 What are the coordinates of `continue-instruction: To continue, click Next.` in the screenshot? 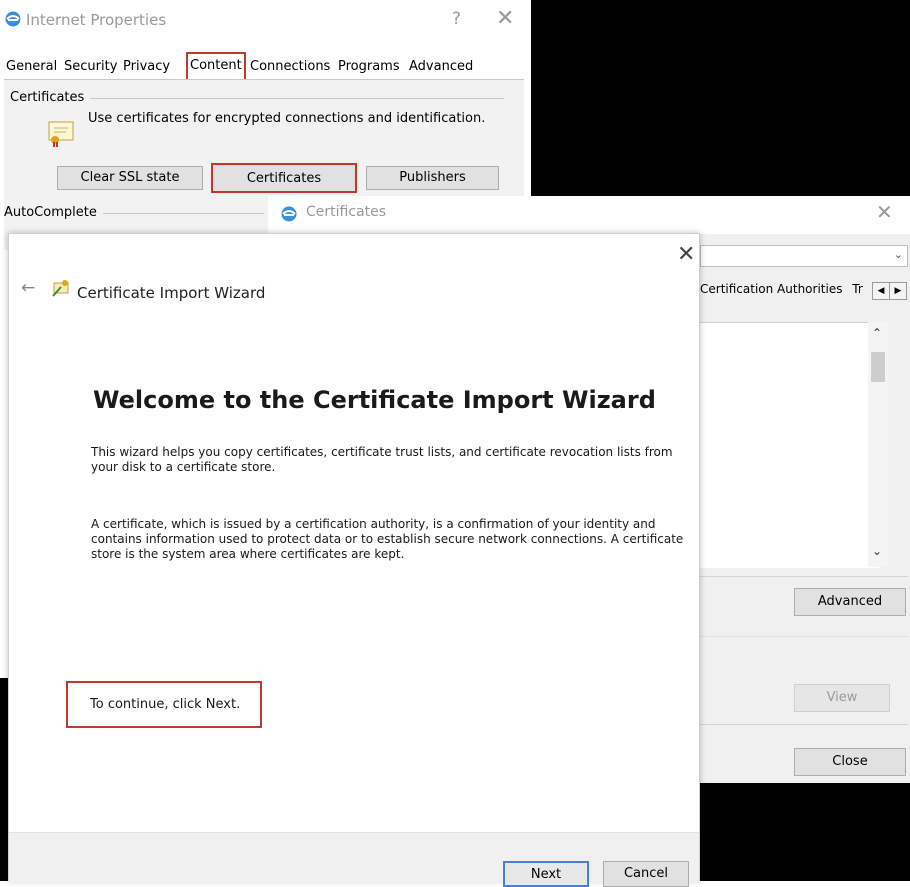 It's located at (165, 704).